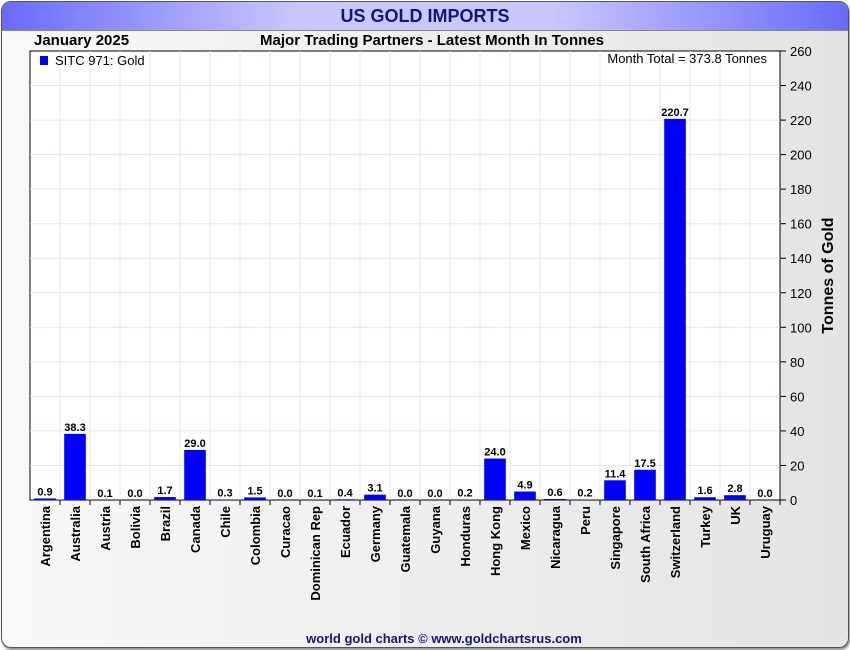 The image size is (850, 650). What do you see at coordinates (524, 486) in the screenshot?
I see `data-label: 4.9` at bounding box center [524, 486].